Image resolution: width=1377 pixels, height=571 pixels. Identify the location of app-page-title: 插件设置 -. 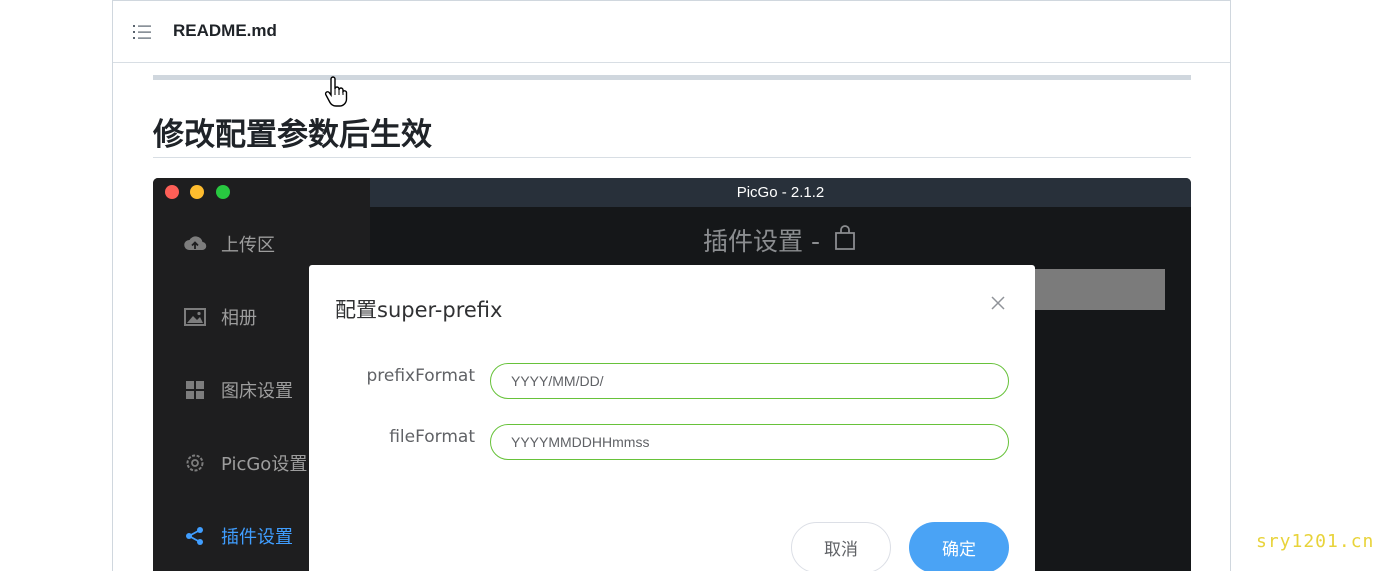
(761, 241).